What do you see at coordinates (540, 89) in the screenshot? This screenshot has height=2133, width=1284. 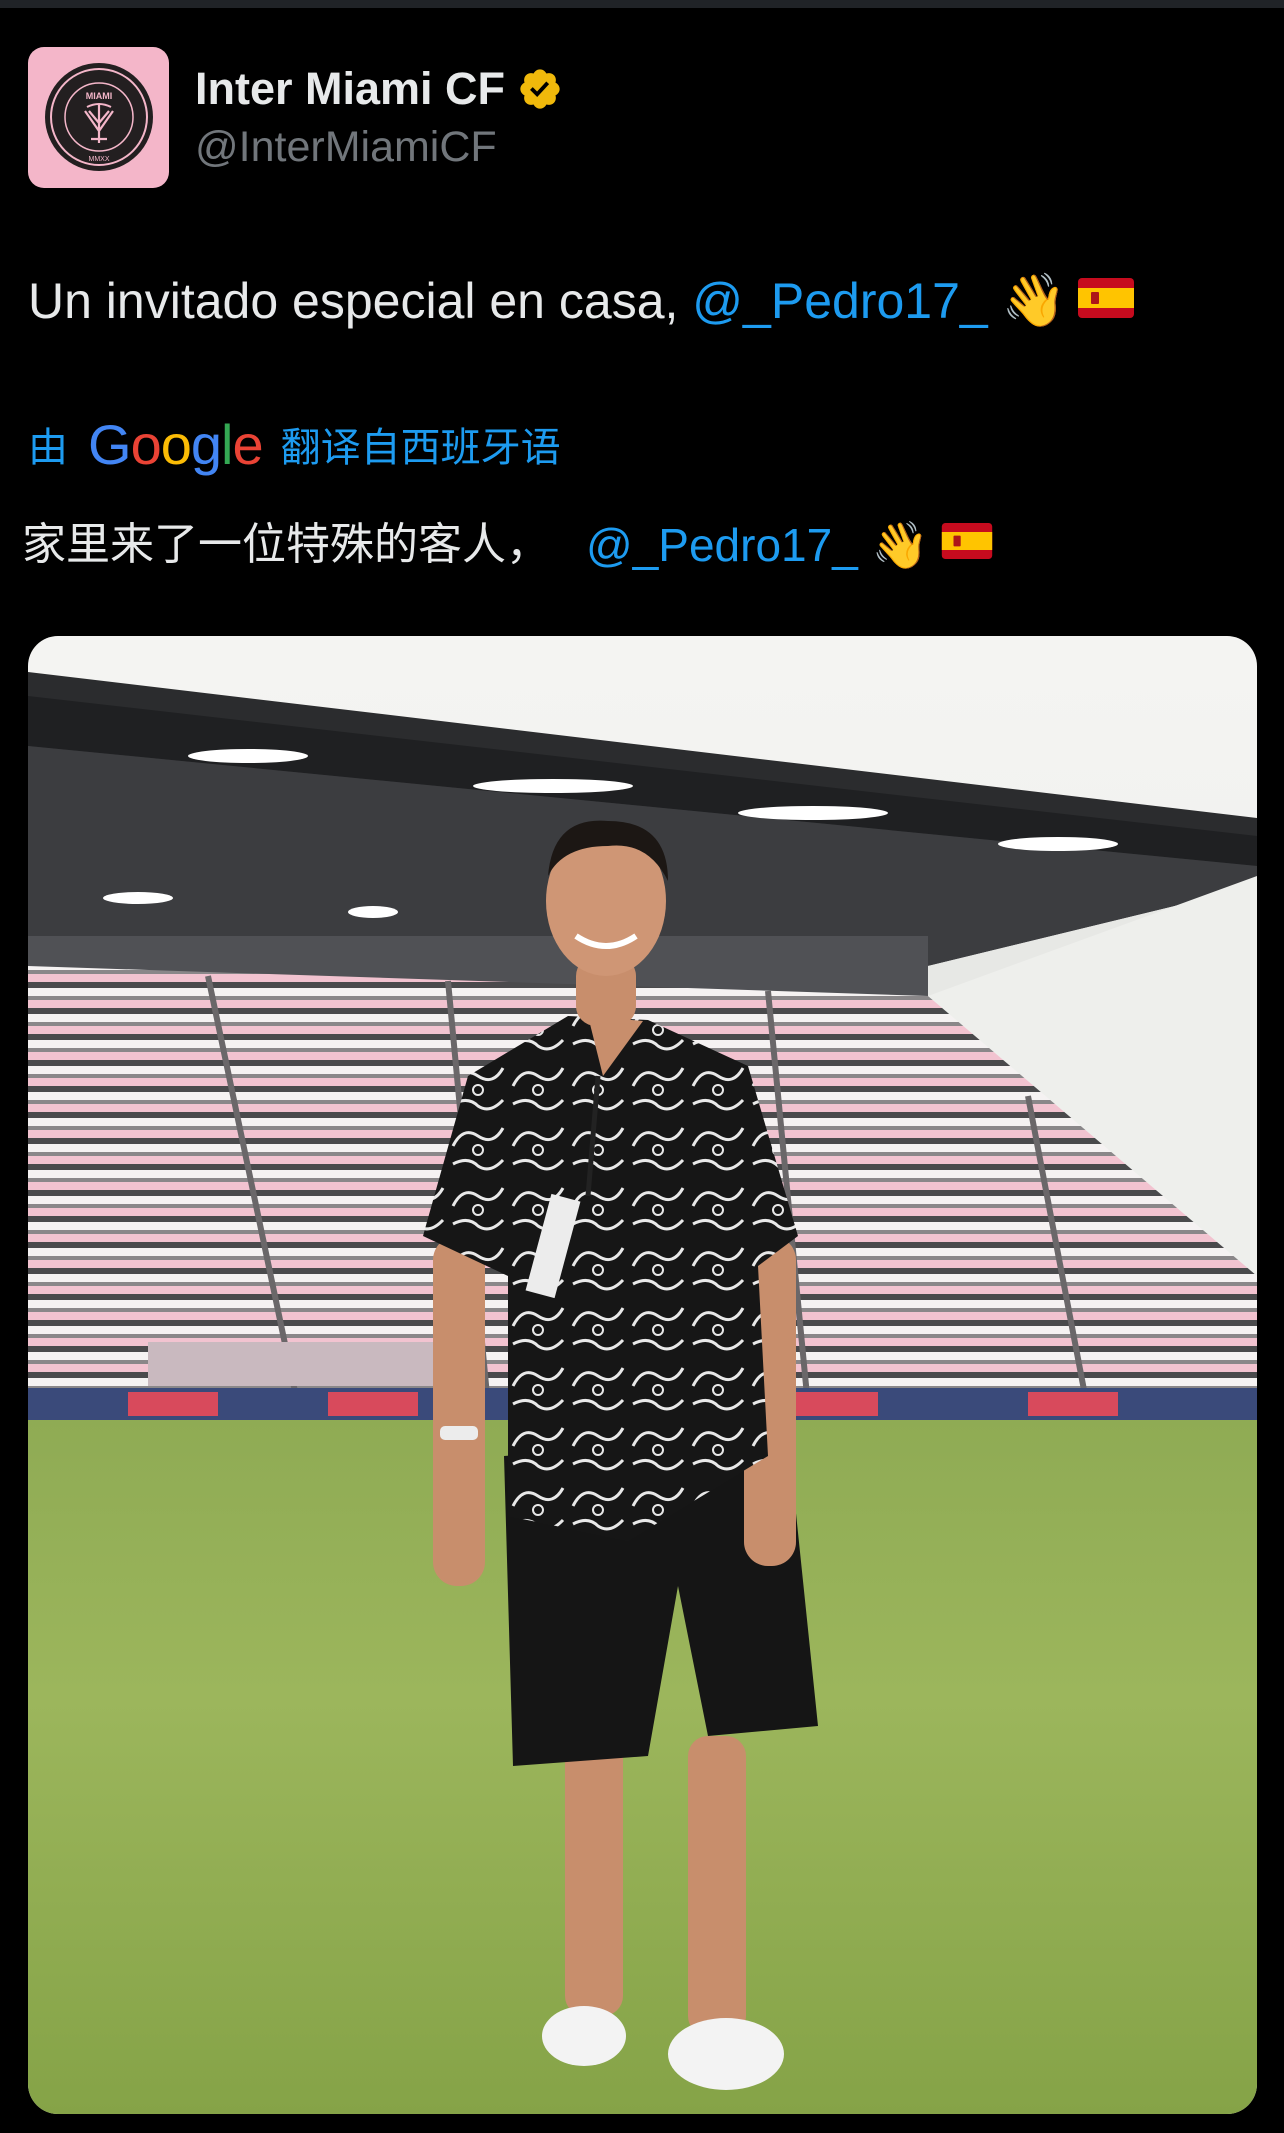 I see `verified-badge-icon` at bounding box center [540, 89].